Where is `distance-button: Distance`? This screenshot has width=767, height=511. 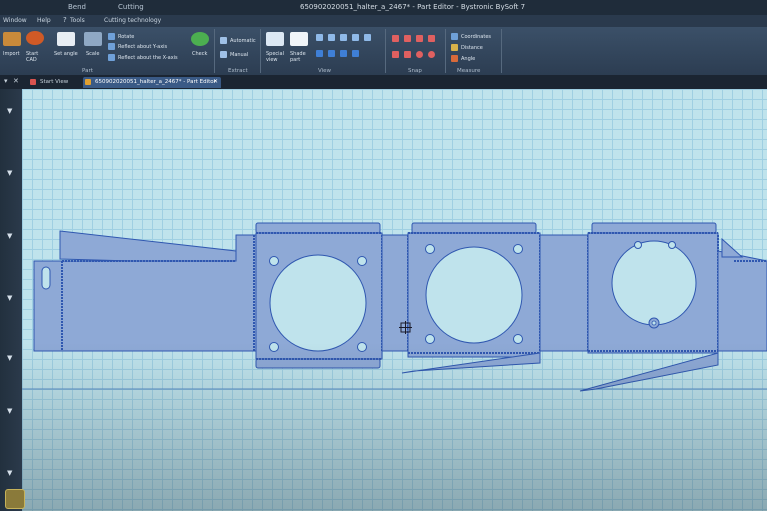 distance-button: Distance is located at coordinates (472, 48).